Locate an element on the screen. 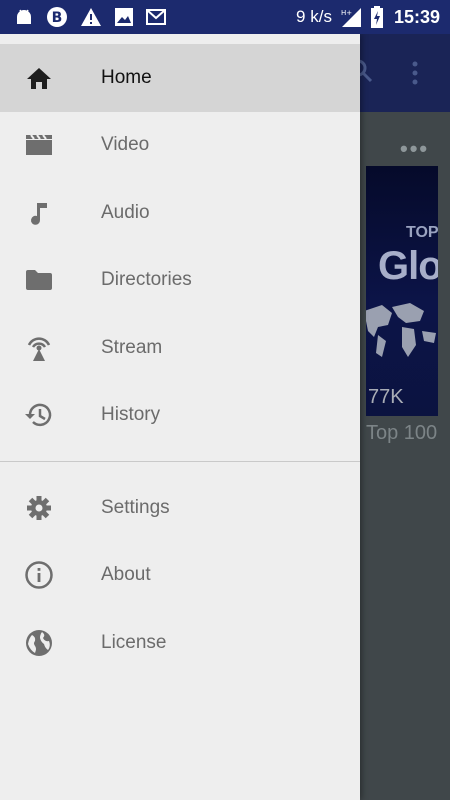  nav-item-video: Video is located at coordinates (180, 146).